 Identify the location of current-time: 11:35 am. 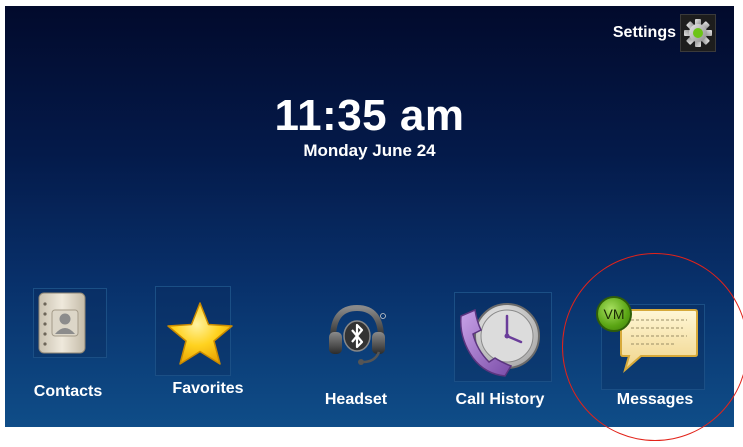
(369, 115).